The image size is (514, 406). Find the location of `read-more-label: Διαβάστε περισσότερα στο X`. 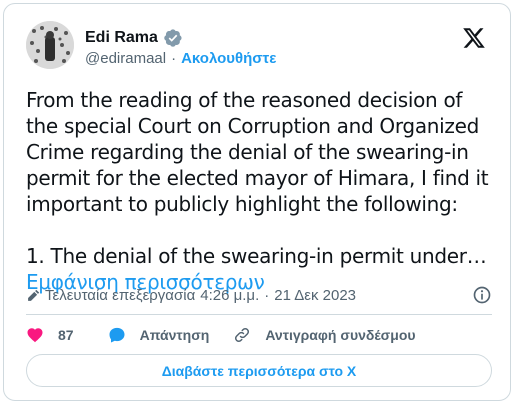

read-more-label: Διαβάστε περισσότερα στο X is located at coordinates (259, 370).